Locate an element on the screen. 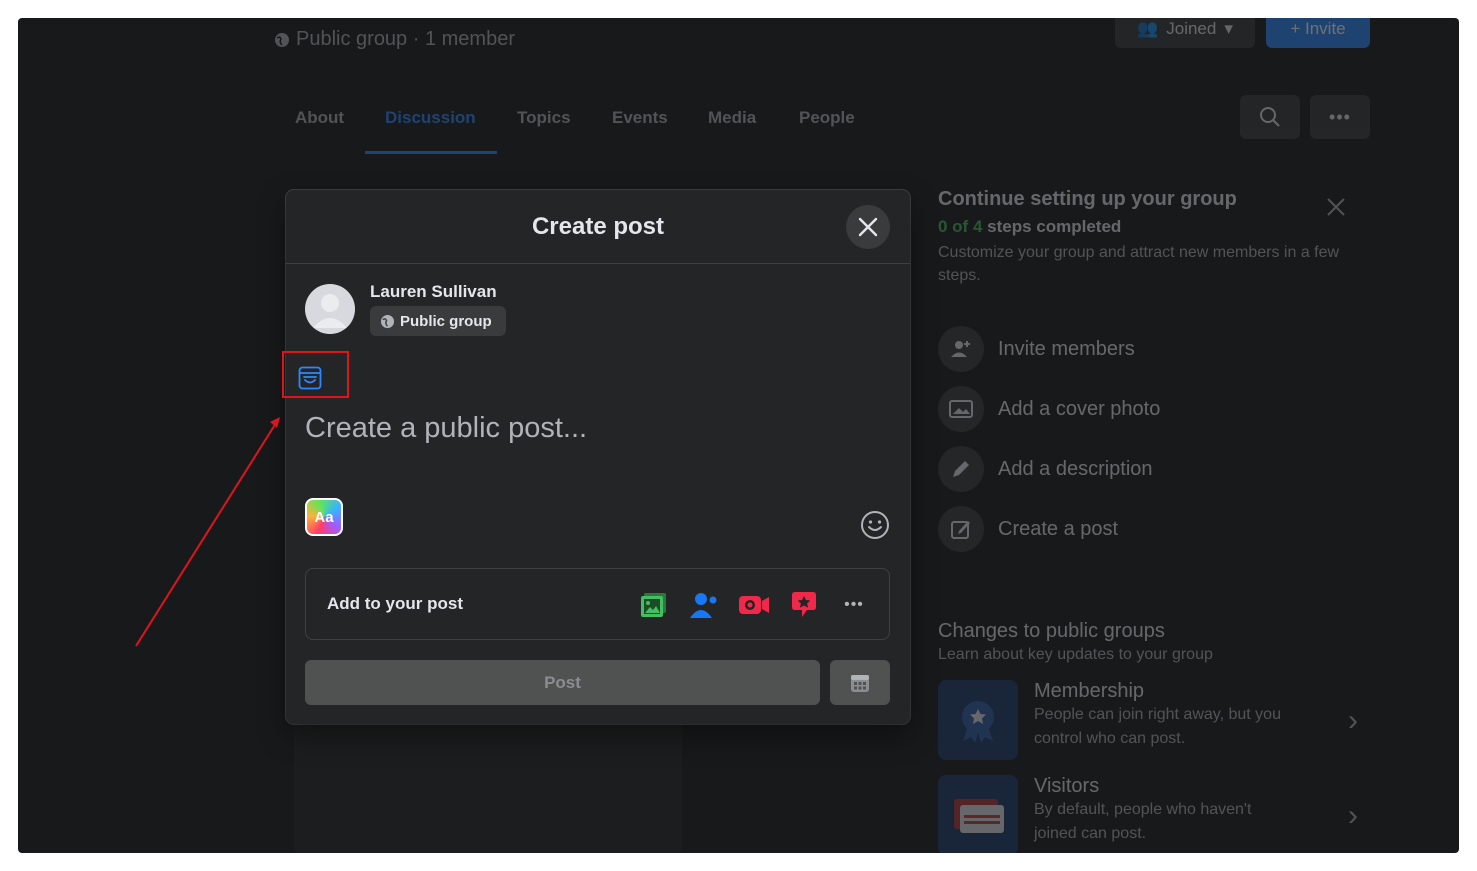 The height and width of the screenshot is (871, 1477). feed-card is located at coordinates (488, 785).